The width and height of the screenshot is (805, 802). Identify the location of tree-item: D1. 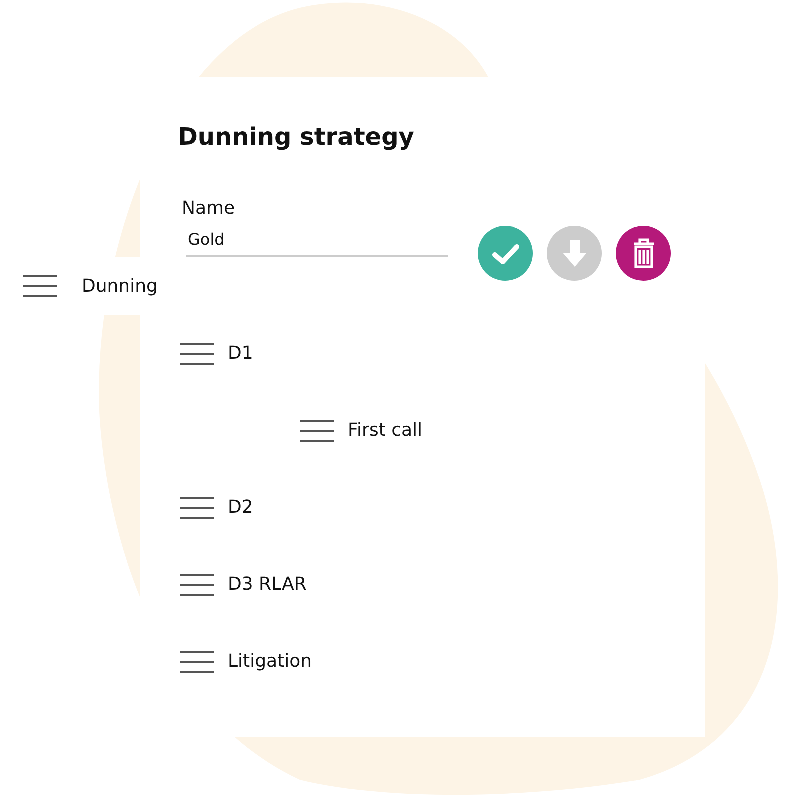
(241, 353).